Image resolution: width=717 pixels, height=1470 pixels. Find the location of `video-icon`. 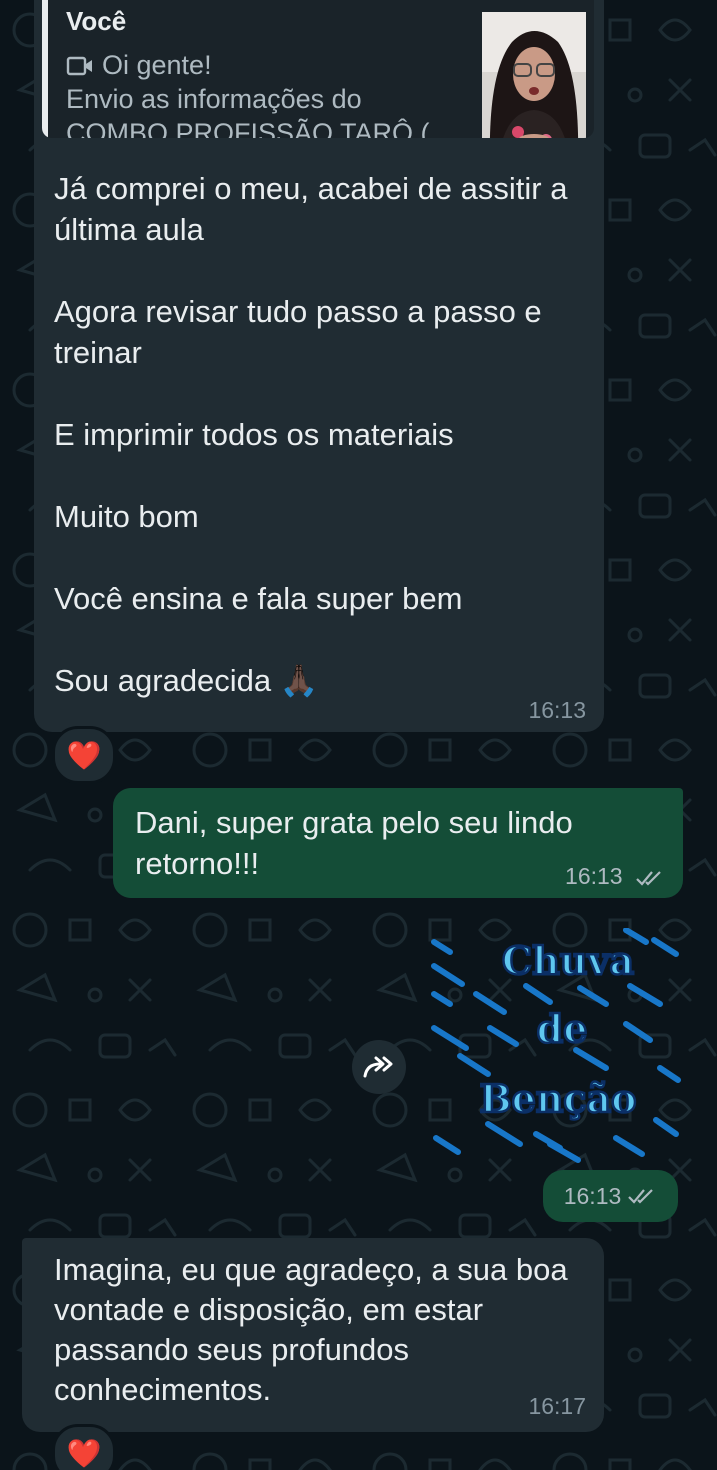

video-icon is located at coordinates (79, 65).